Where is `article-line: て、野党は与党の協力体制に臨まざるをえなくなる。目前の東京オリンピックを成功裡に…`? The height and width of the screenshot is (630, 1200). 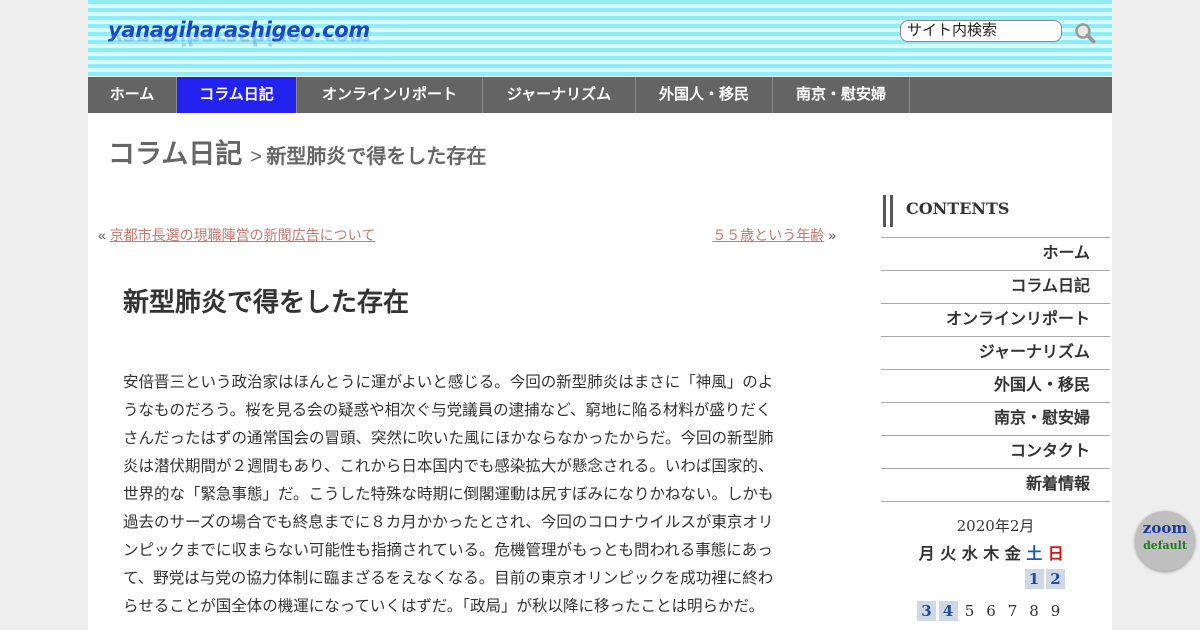 article-line: て、野党は与党の協力体制に臨まざるをえなくなる。目前の東京オリンピックを成功裡に… is located at coordinates (448, 578).